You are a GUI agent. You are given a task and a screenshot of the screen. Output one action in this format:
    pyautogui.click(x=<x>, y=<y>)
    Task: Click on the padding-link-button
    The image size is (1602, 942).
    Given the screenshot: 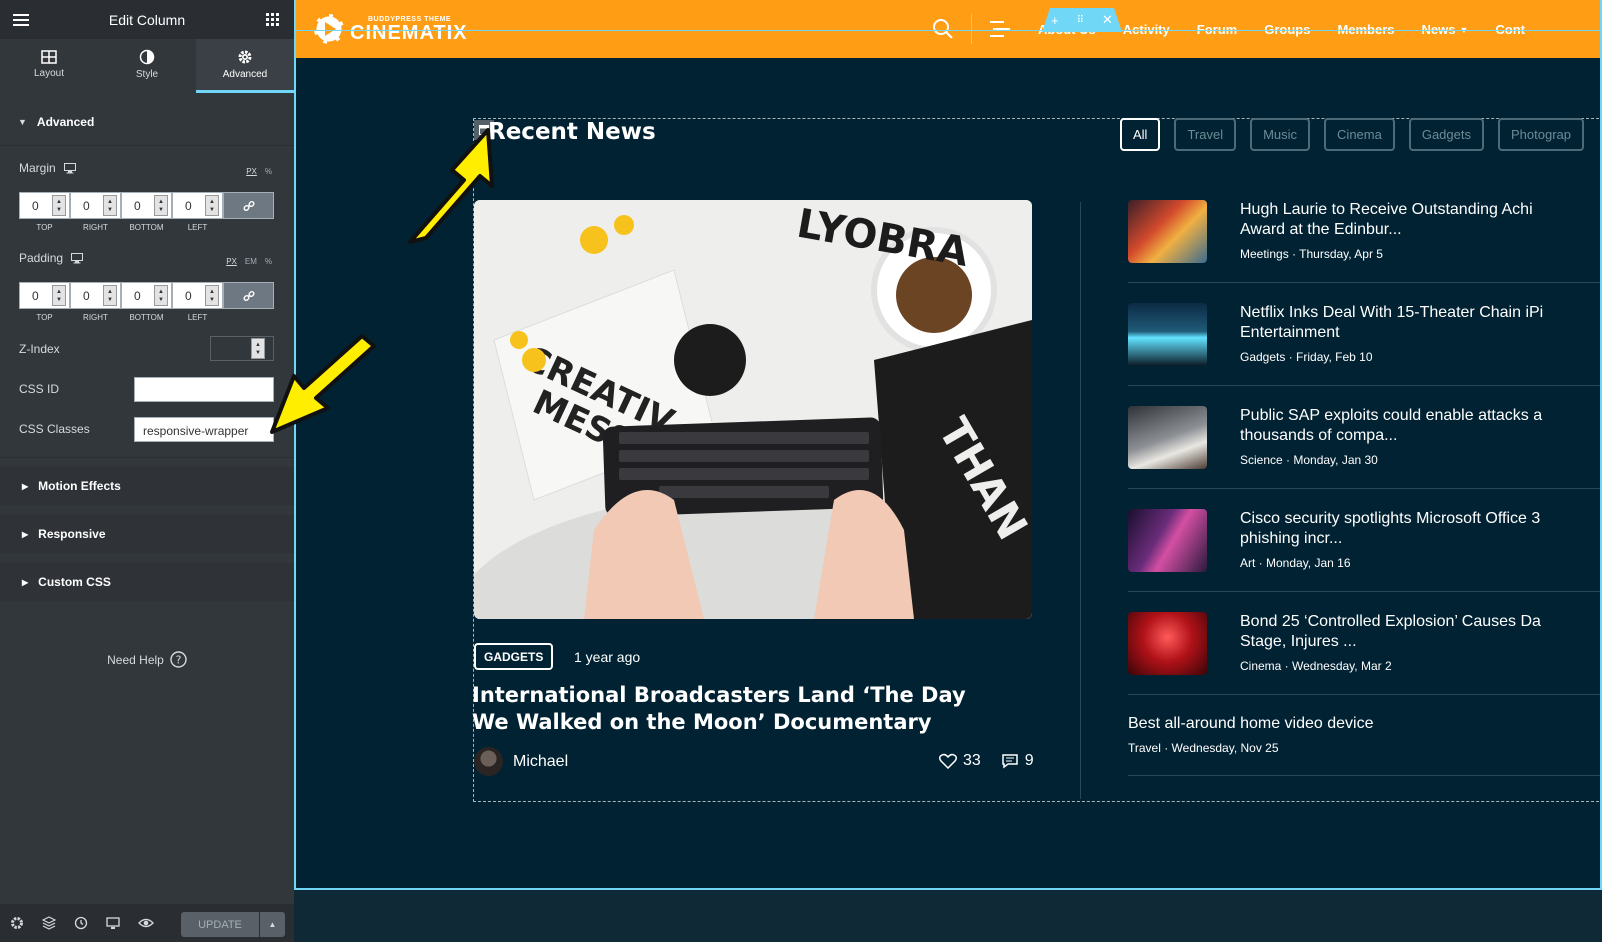 What is the action you would take?
    pyautogui.click(x=248, y=295)
    